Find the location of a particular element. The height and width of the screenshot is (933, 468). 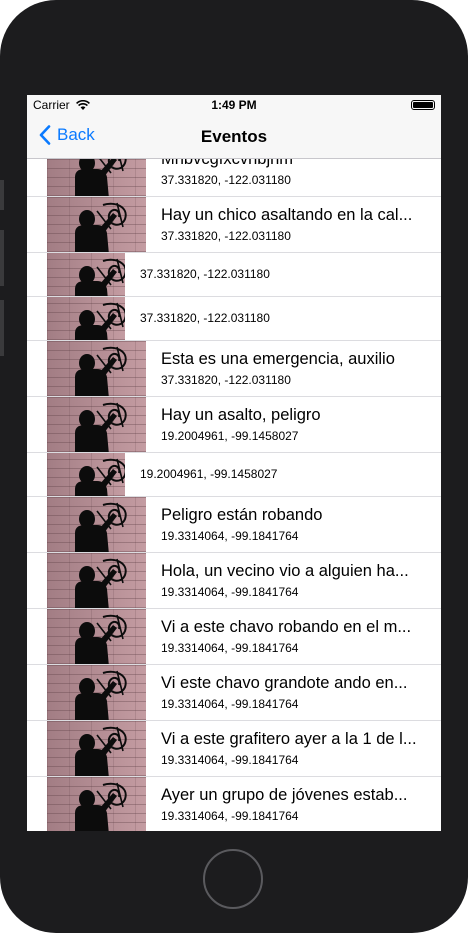

event-row: 19.2004961, -99.1458027 is located at coordinates (234, 475).